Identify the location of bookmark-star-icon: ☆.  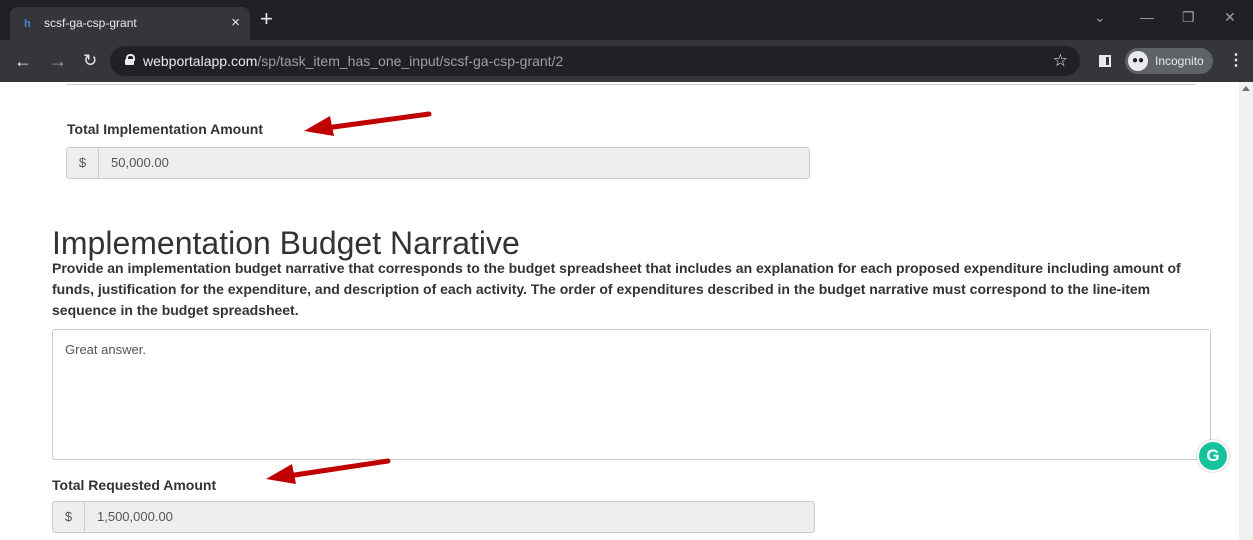
(1060, 61).